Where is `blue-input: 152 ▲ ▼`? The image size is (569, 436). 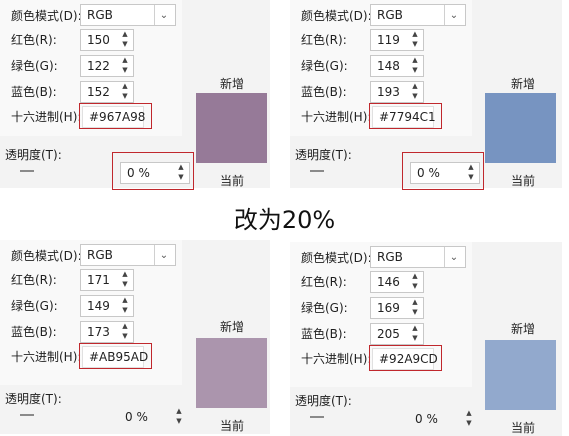
blue-input: 152 ▲ ▼ is located at coordinates (107, 92).